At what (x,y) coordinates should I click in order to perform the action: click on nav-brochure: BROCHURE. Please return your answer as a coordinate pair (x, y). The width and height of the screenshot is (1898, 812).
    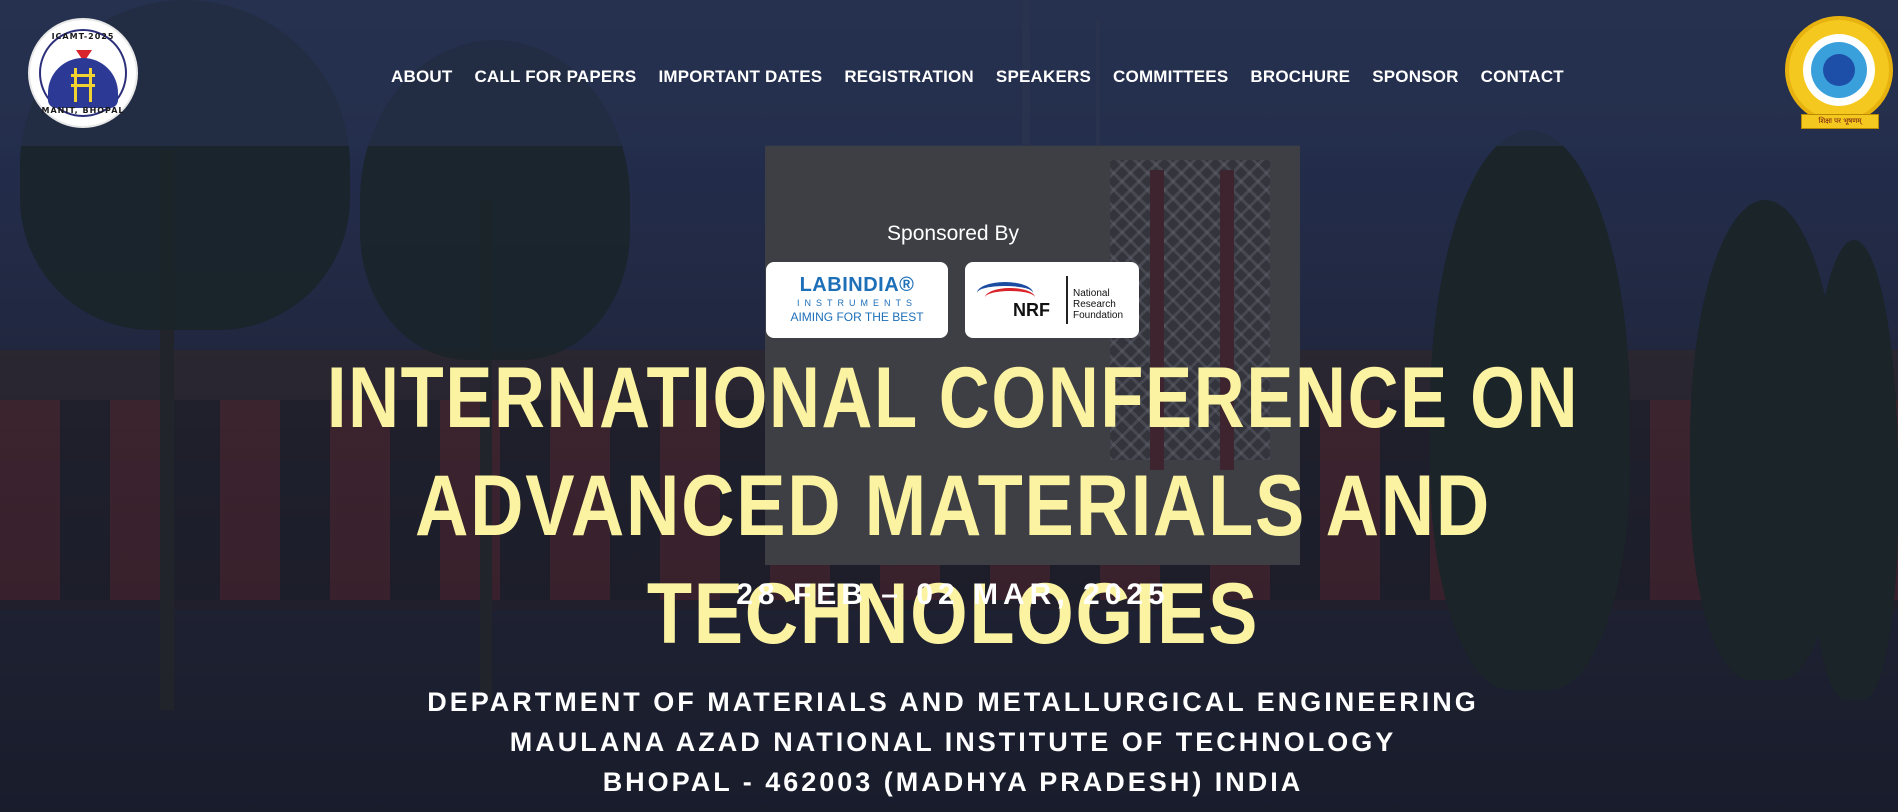
    Looking at the image, I should click on (1300, 77).